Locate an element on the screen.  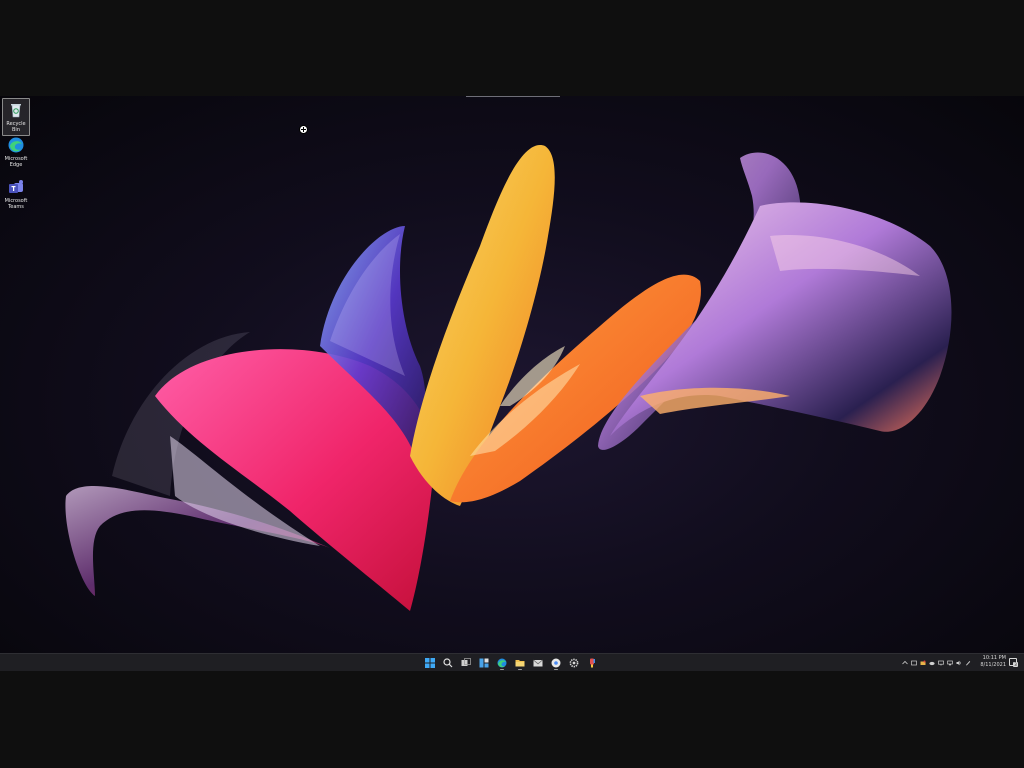
desktop-icon-recycle-bin: Recycle Bin is located at coordinates (16, 117).